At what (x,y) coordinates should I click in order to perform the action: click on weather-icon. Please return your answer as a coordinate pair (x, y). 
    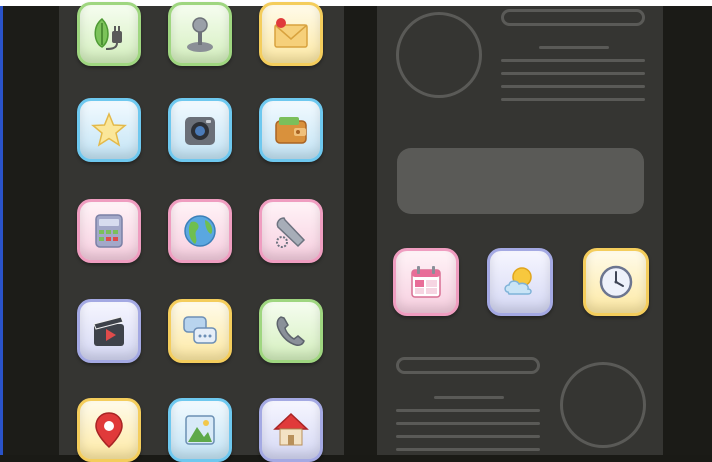
    Looking at the image, I should click on (518, 281).